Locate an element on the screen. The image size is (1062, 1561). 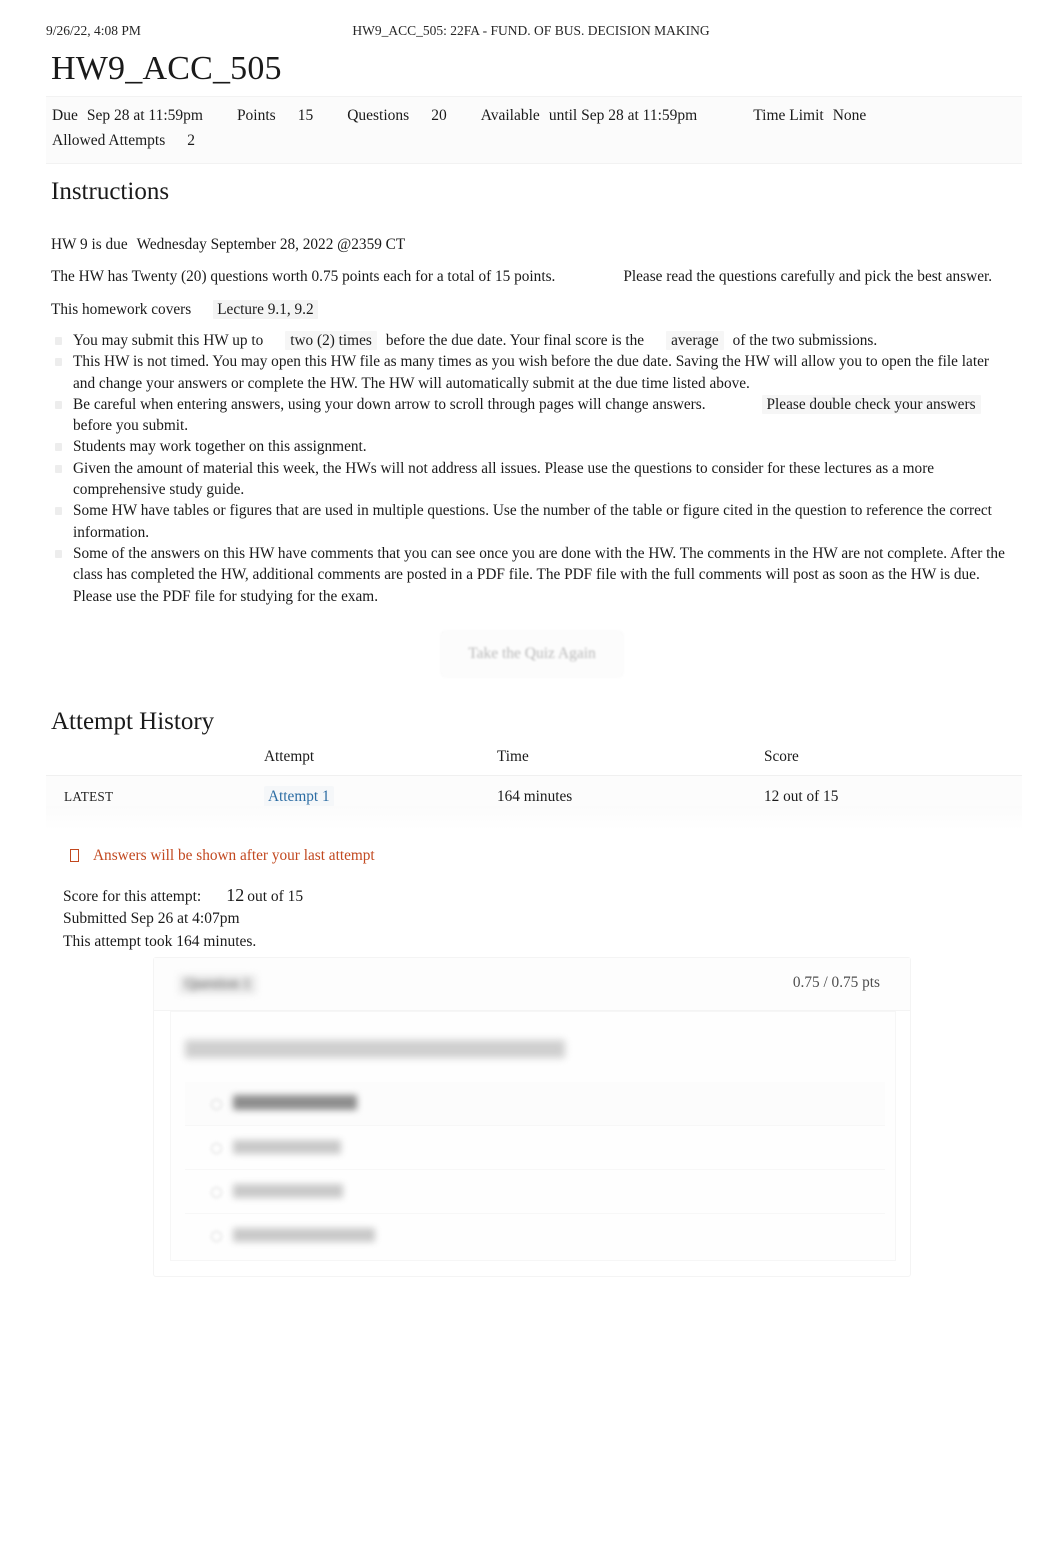
bullet-3-part-b: Please double check your answers is located at coordinates (871, 404).